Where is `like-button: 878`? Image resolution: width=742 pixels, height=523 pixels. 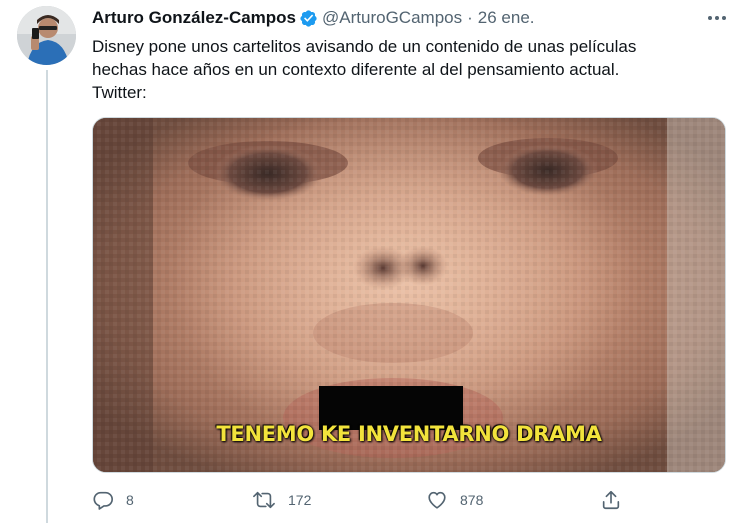
like-button: 878 is located at coordinates (454, 500).